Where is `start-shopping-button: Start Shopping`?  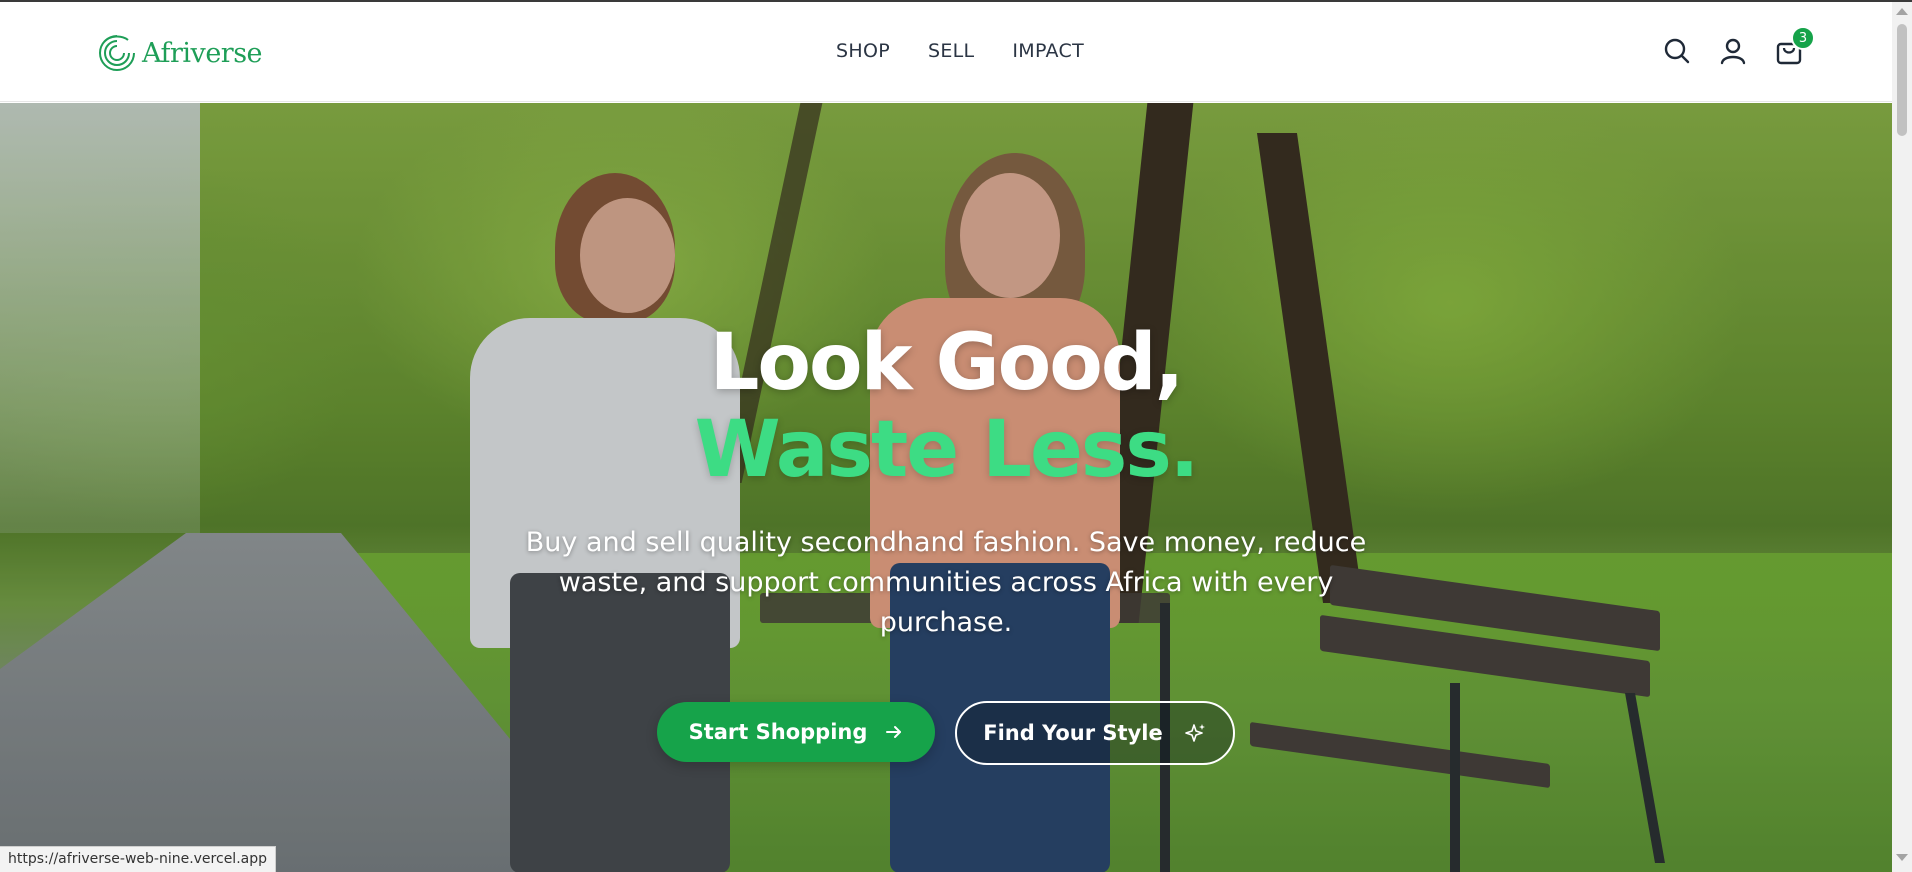
start-shopping-button: Start Shopping is located at coordinates (796, 732).